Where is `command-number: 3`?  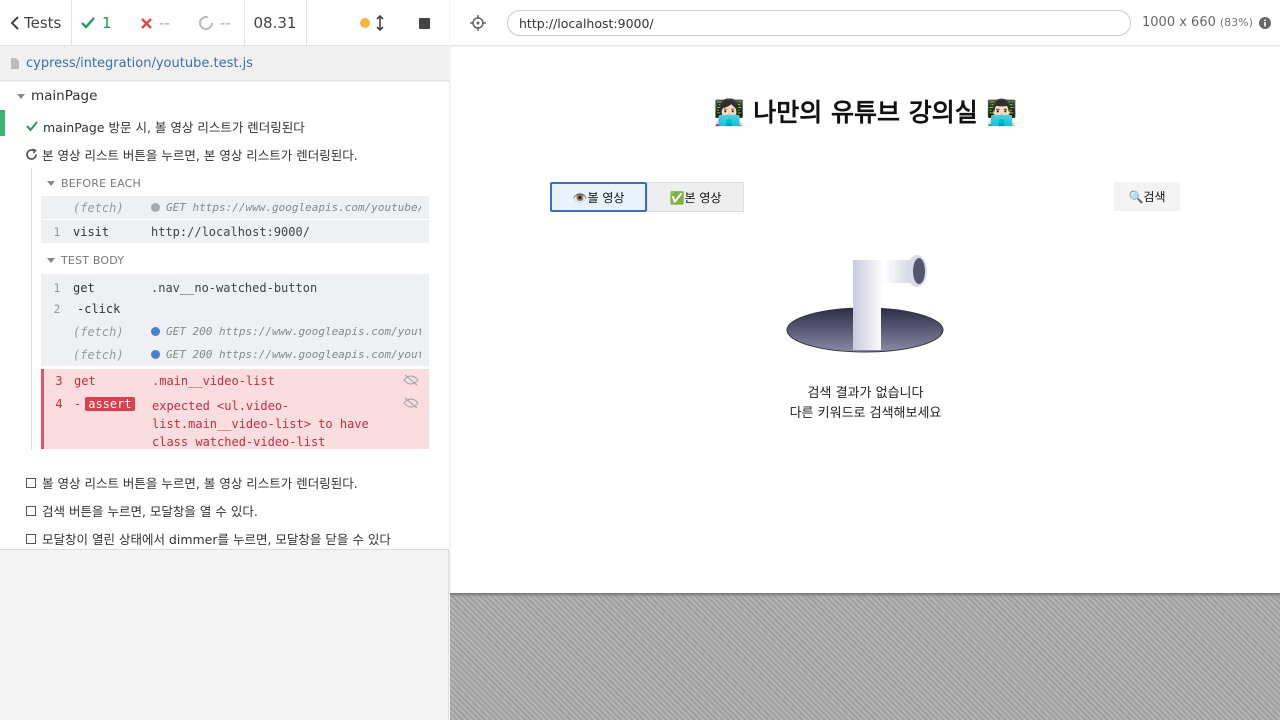 command-number: 3 is located at coordinates (59, 381).